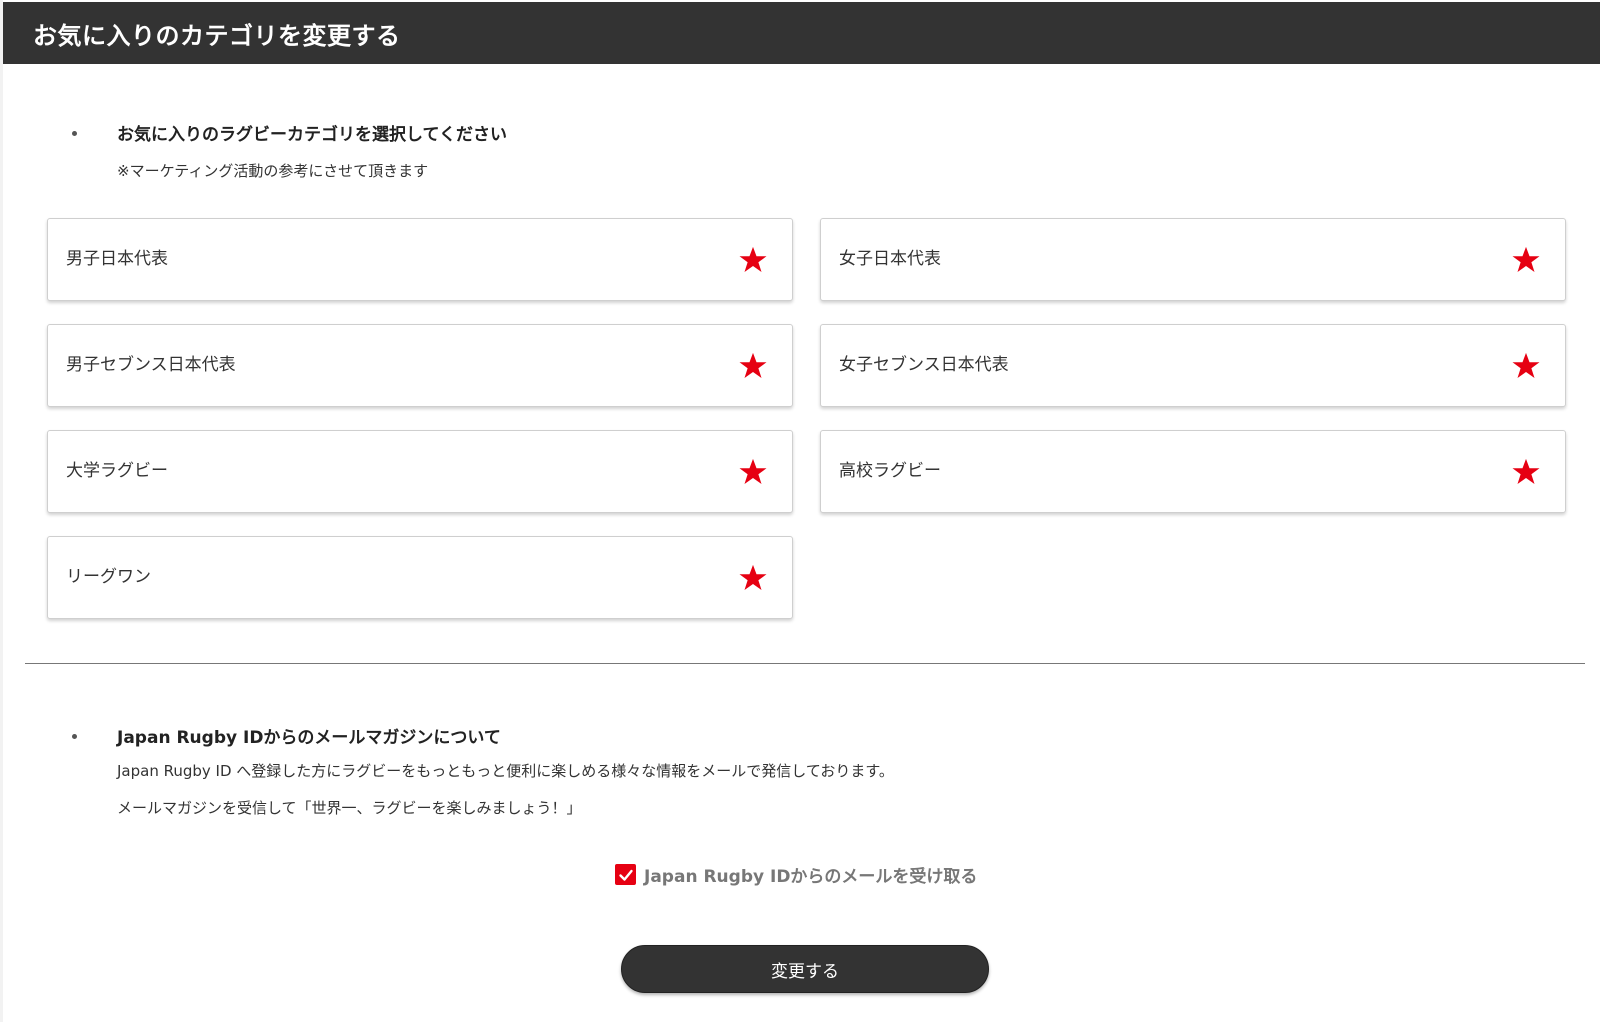 The height and width of the screenshot is (1022, 1600). I want to click on checkbox-checked-icon, so click(625, 874).